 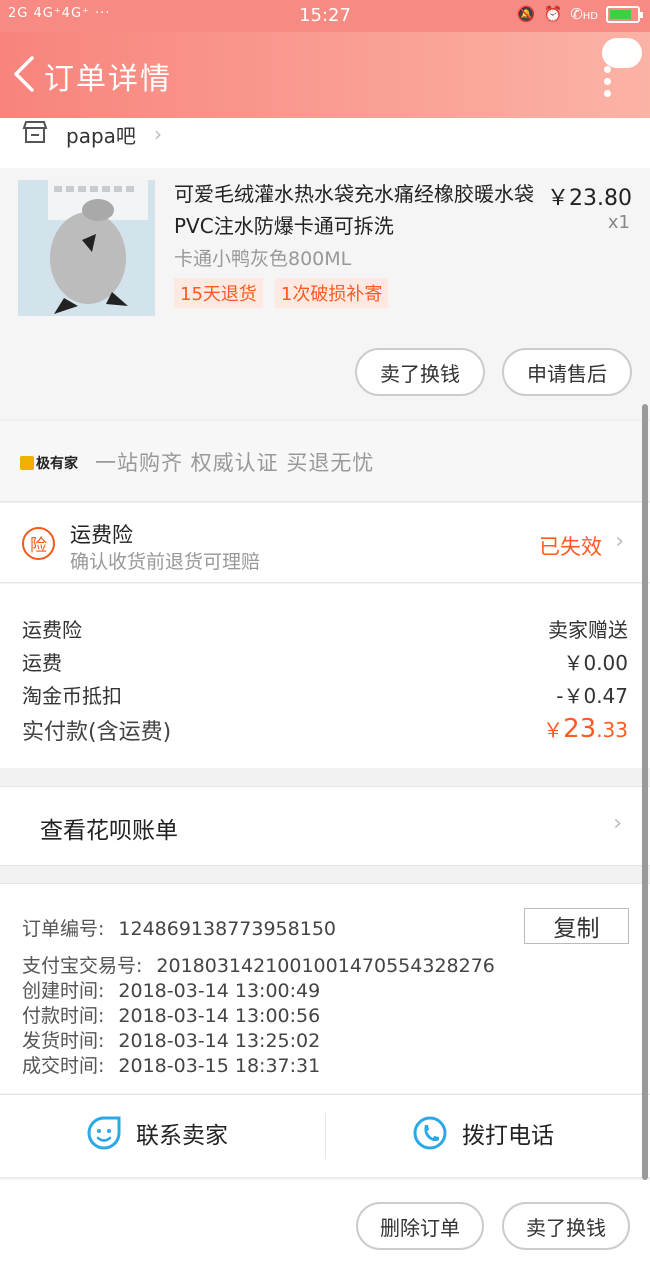 I want to click on pay-time: 付款时间: 2018-03-14 13:00:56, so click(x=171, y=1016).